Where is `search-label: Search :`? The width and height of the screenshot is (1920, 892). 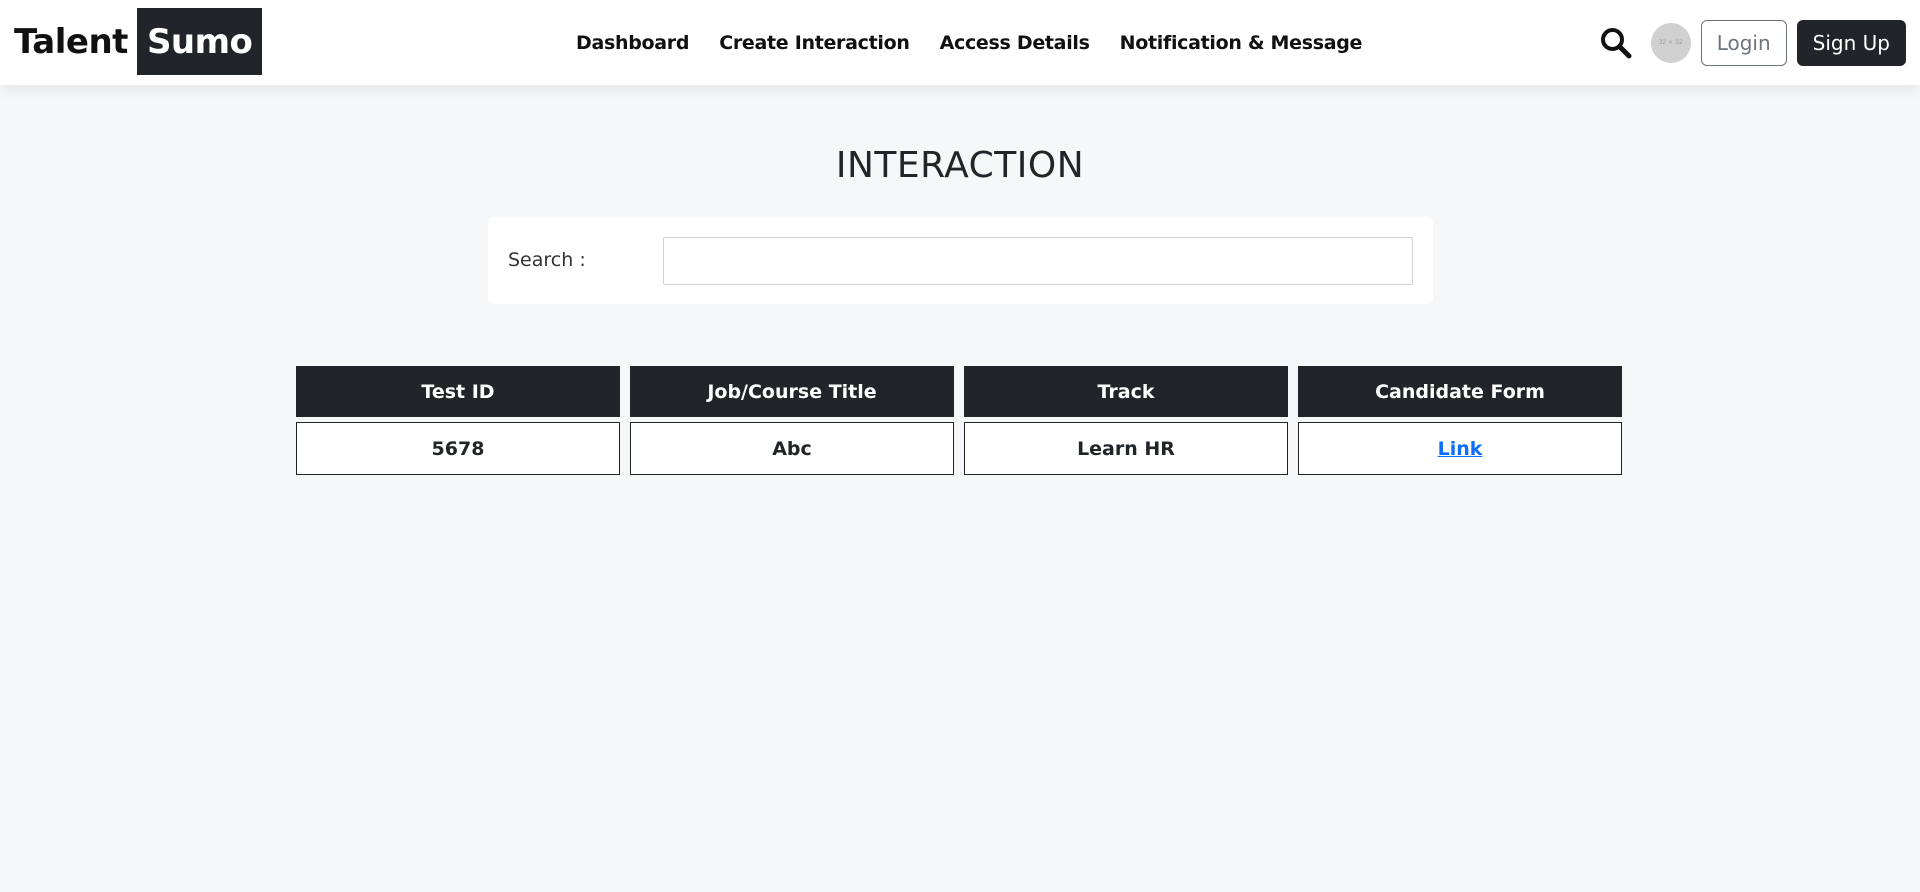 search-label: Search : is located at coordinates (547, 260).